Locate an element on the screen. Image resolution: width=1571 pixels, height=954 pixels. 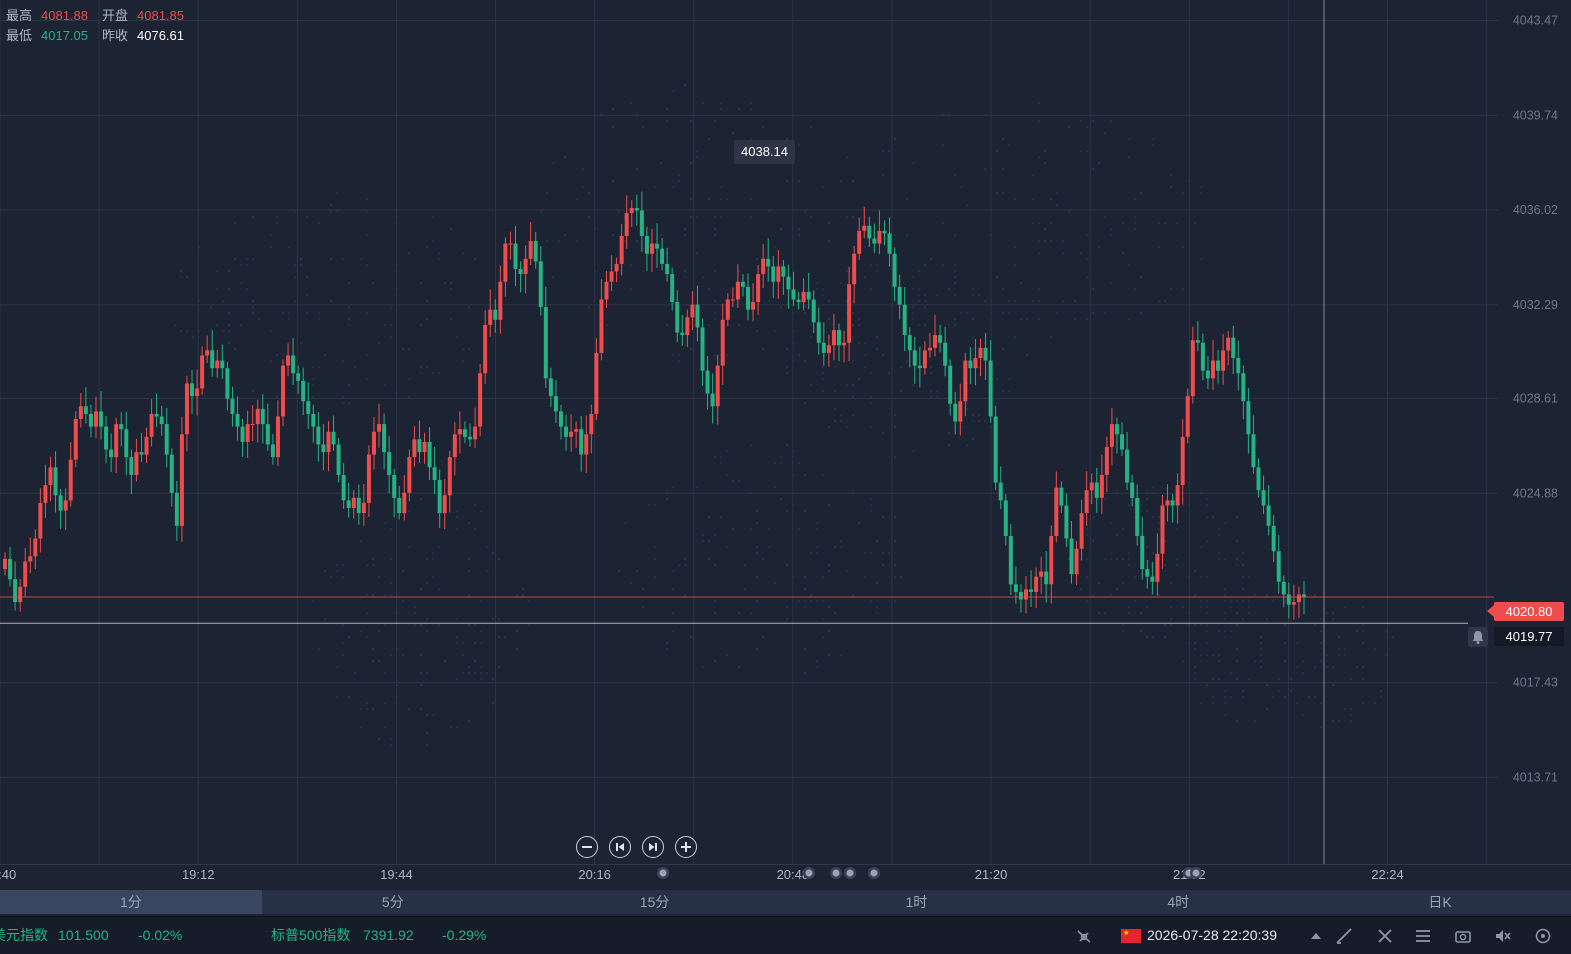
zoom-out-button is located at coordinates (587, 847).